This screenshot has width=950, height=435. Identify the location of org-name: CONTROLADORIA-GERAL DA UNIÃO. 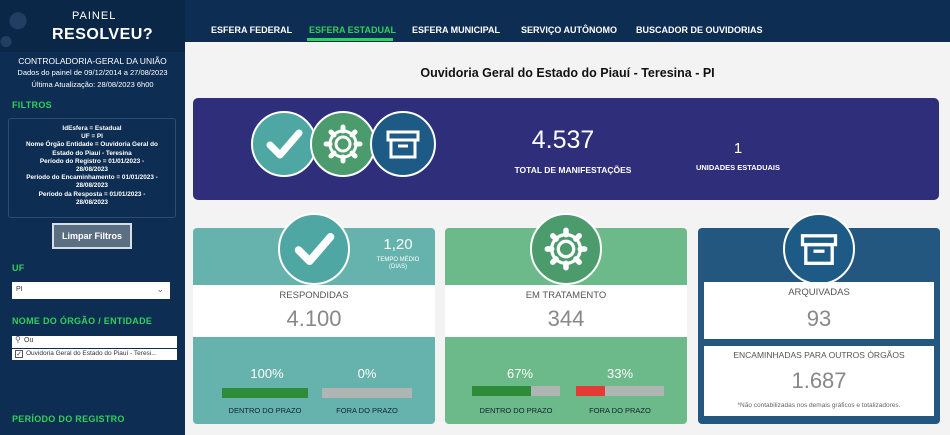
(92, 61).